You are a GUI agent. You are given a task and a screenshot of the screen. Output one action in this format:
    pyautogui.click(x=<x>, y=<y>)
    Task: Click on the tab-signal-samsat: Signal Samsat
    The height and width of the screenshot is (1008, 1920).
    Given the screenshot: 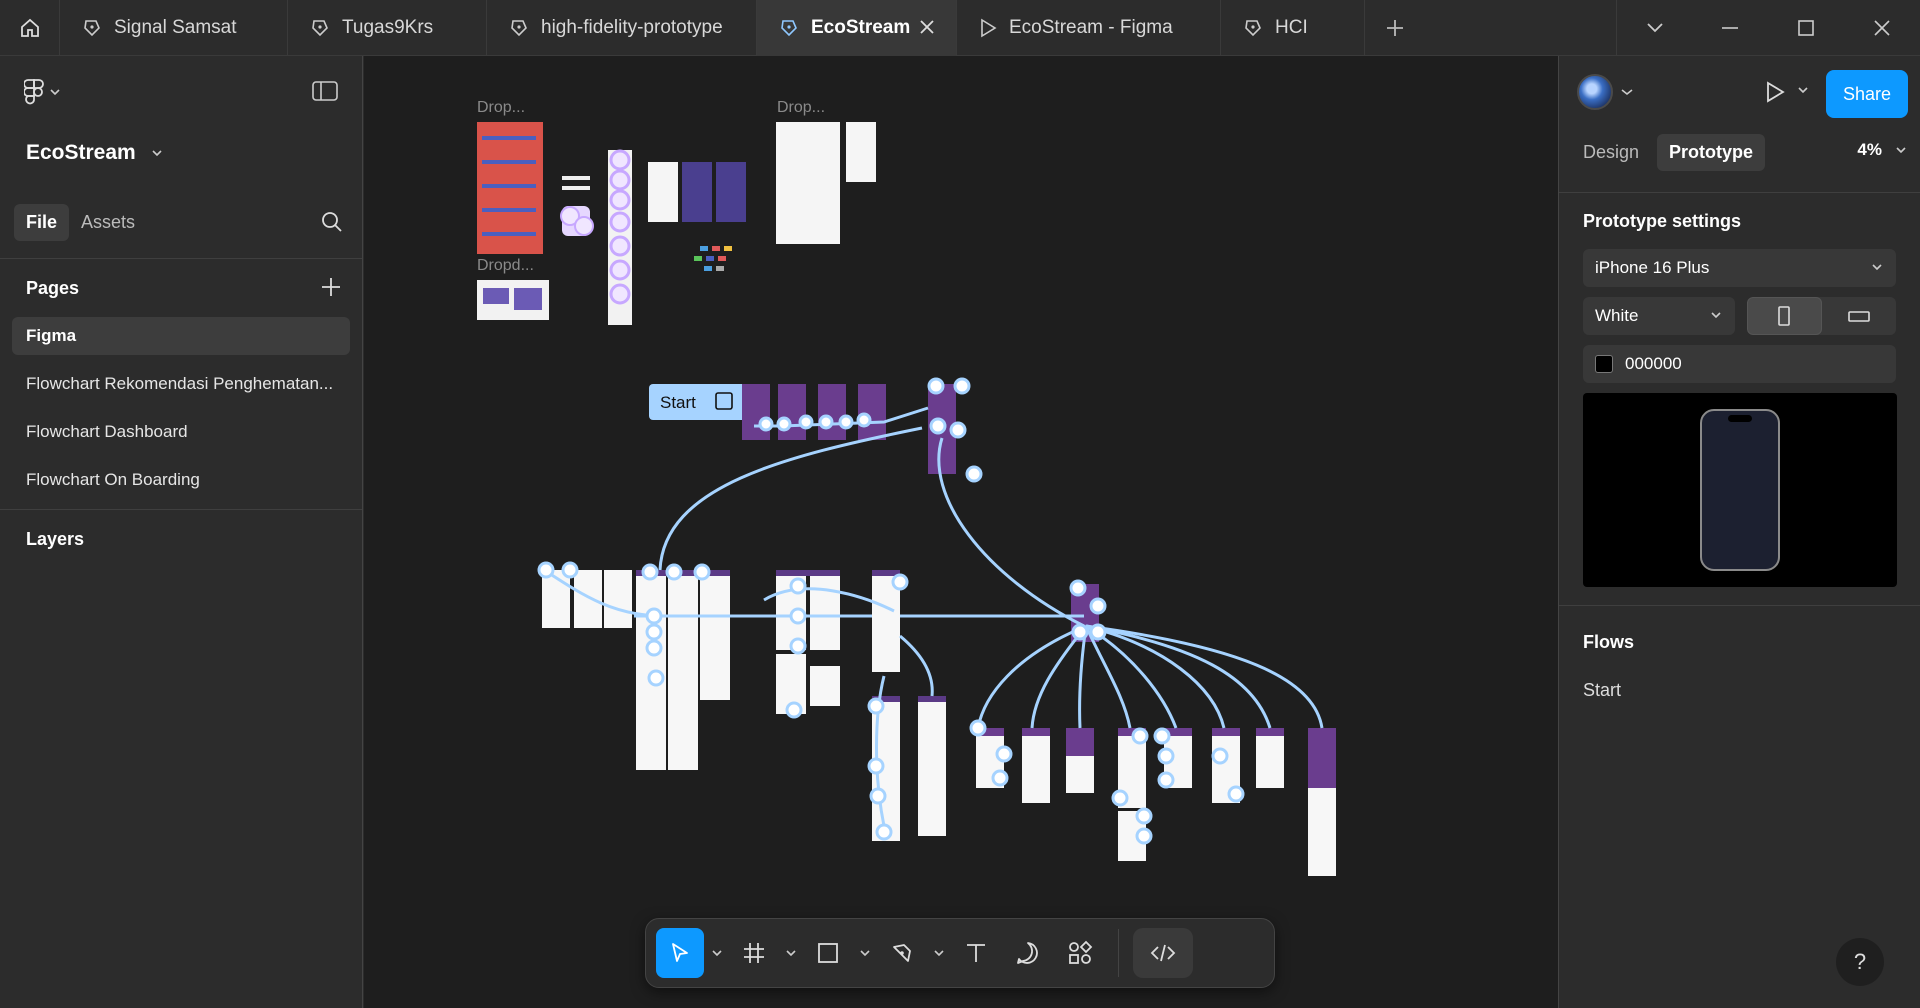 What is the action you would take?
    pyautogui.click(x=174, y=28)
    